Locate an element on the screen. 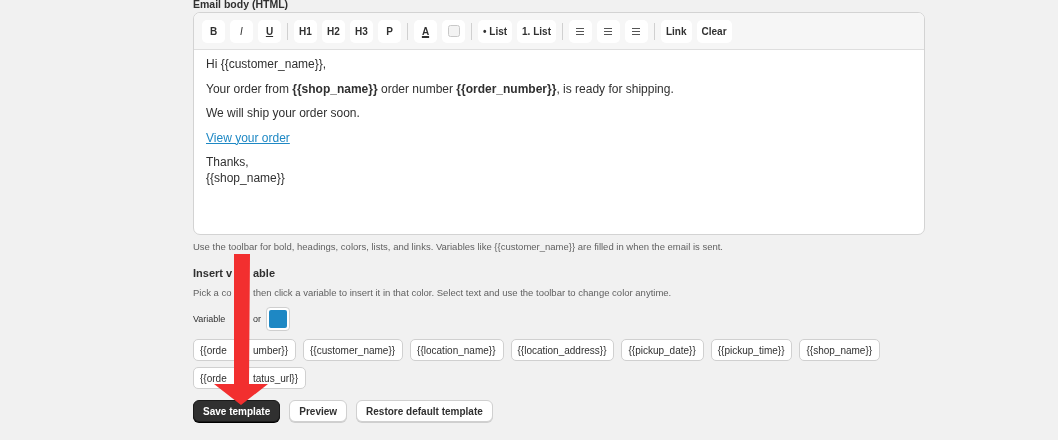 This screenshot has width=1058, height=440. variable-chip: {{shop_name}} is located at coordinates (840, 350).